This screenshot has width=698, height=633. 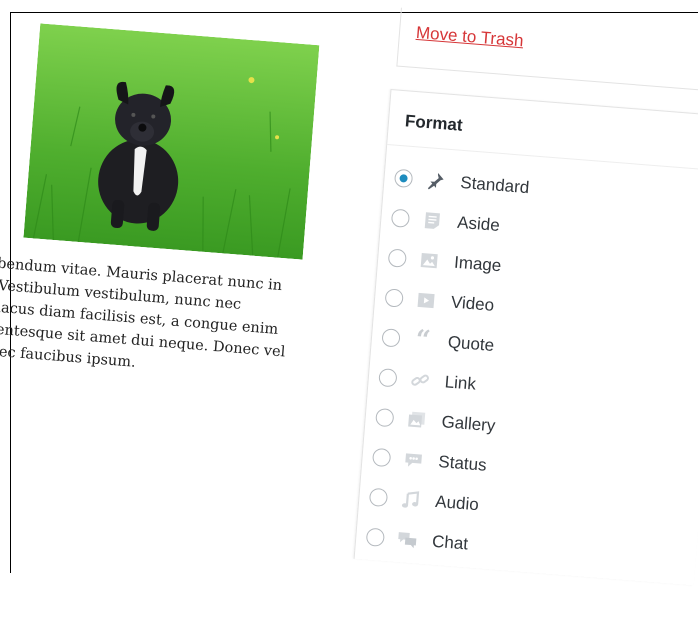 I want to click on move-to-trash-link: Move to Trash, so click(x=469, y=37).